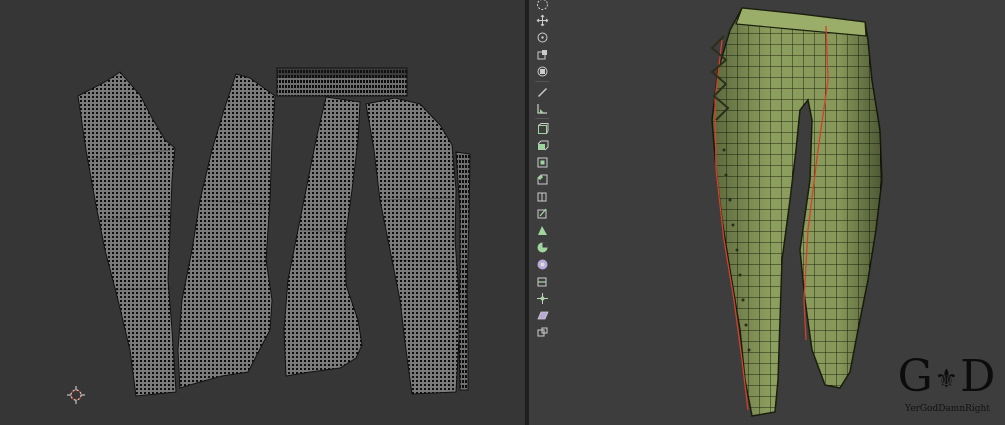  What do you see at coordinates (542, 91) in the screenshot?
I see `annotate-tool-icon` at bounding box center [542, 91].